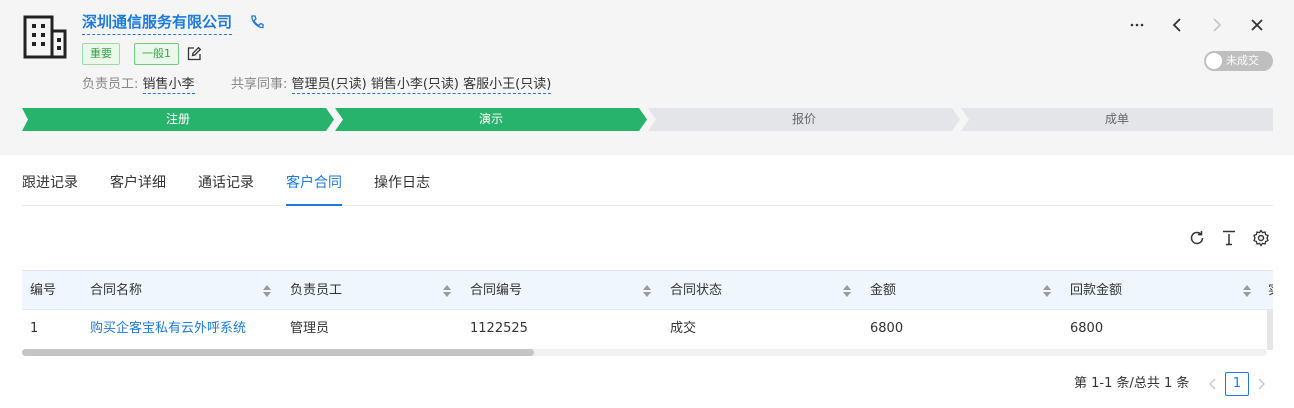 Image resolution: width=1294 pixels, height=408 pixels. I want to click on pagination-summary: 第 1-1 条/总共 1 条, so click(1132, 383).